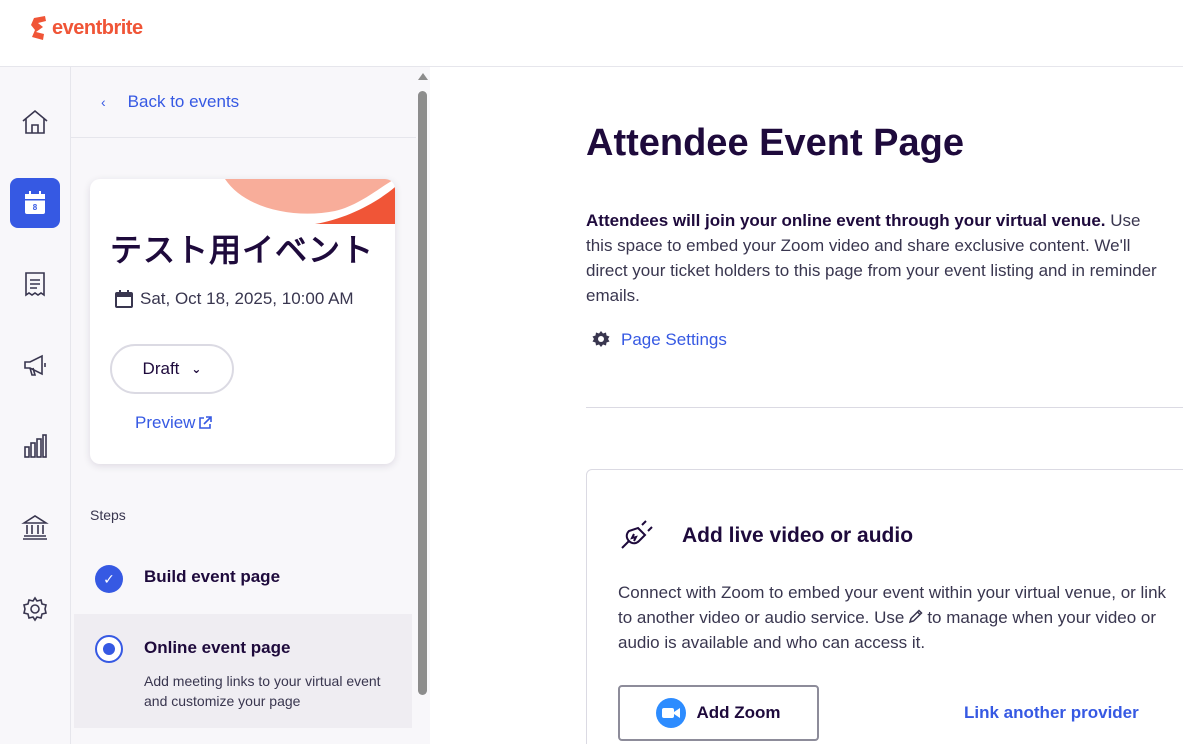  I want to click on step-title: Build event page, so click(212, 576).